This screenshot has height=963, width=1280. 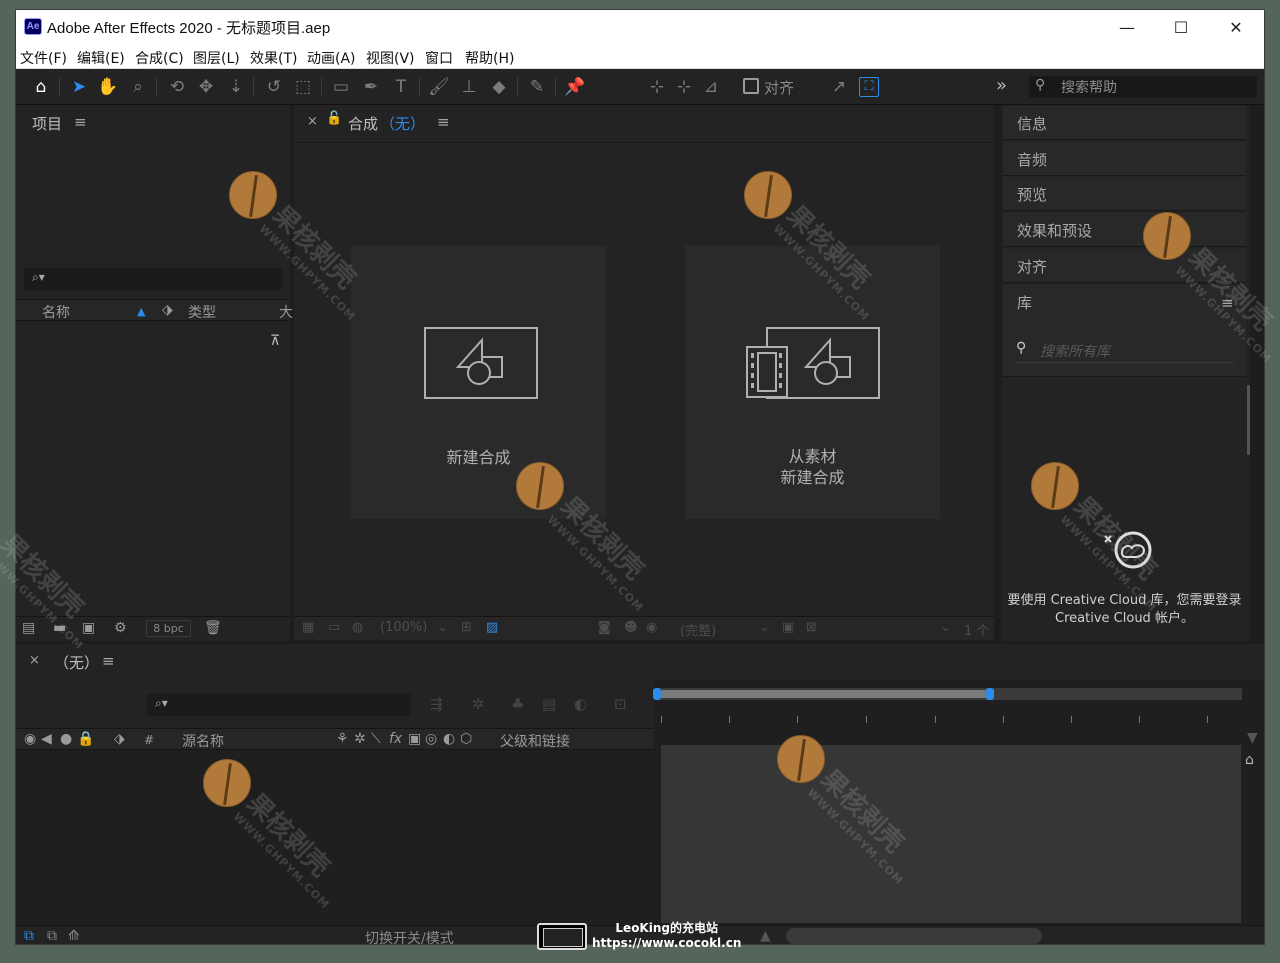 I want to click on column-name: 名称, so click(x=56, y=312).